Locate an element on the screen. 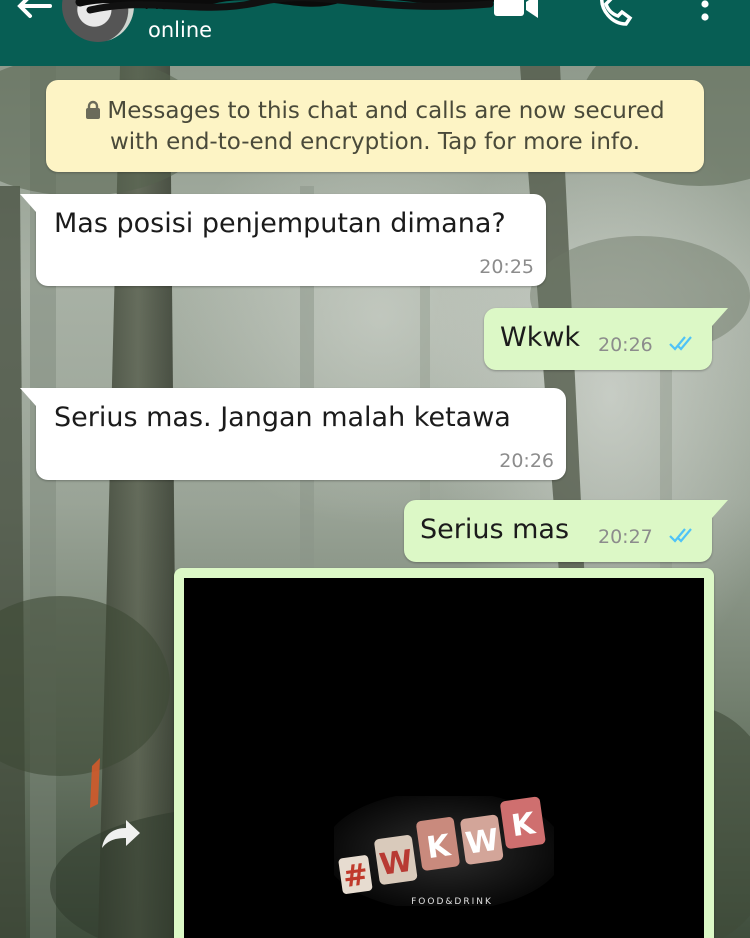  message-text: Wkwk is located at coordinates (540, 337).